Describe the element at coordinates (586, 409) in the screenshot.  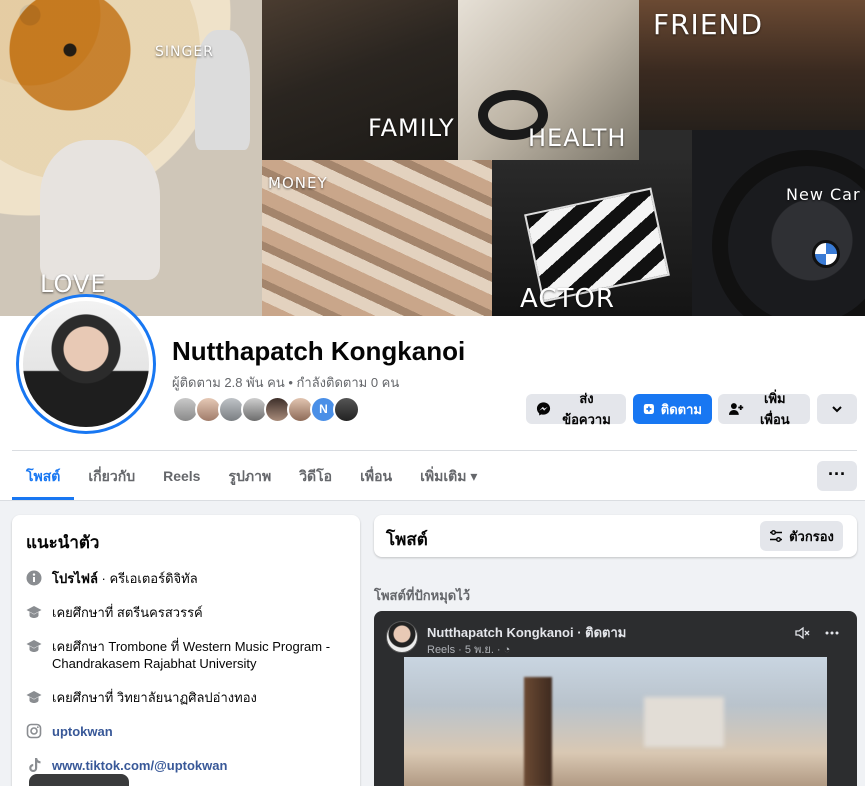
I see `message-button-label: ส่งข้อความ` at that location.